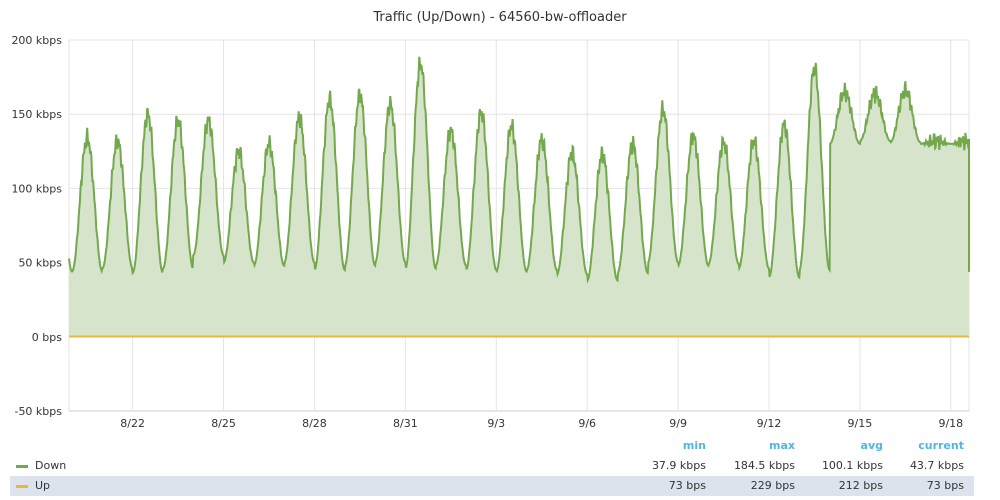 The width and height of the screenshot is (1000, 500). Describe the element at coordinates (492, 446) in the screenshot. I see `legend-header-row: min max avg current` at that location.